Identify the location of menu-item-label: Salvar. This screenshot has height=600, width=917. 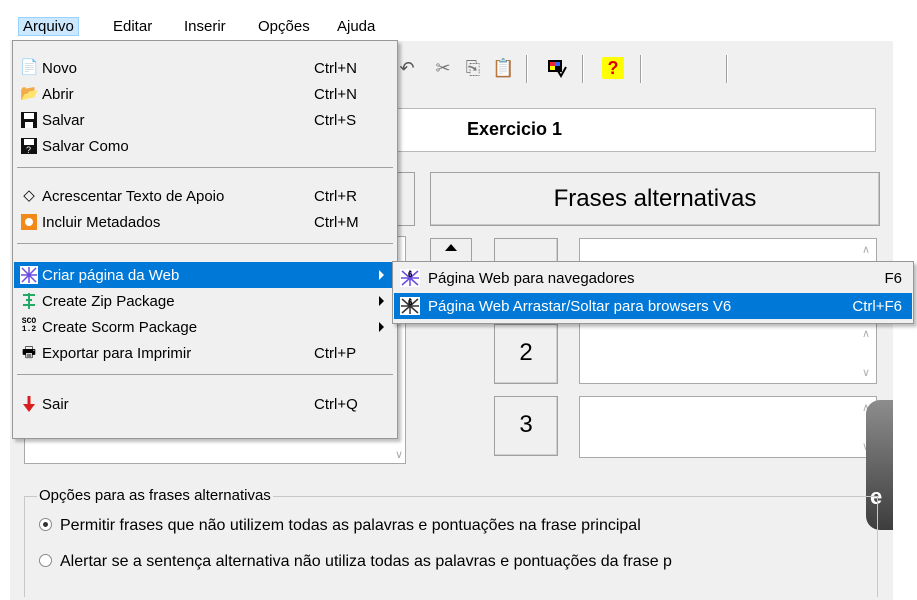
(63, 120).